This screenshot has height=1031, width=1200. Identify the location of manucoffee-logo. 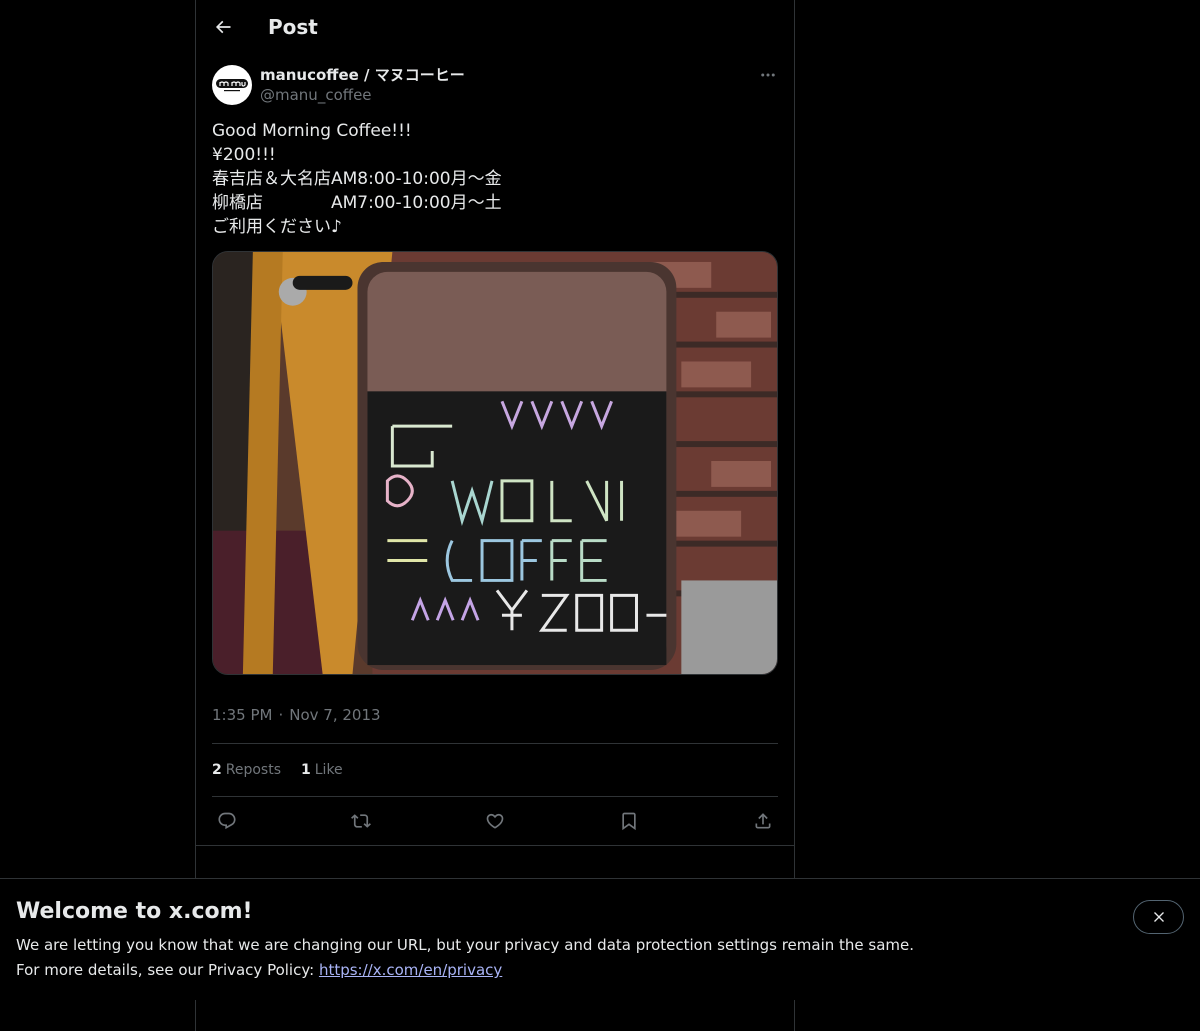
(232, 85).